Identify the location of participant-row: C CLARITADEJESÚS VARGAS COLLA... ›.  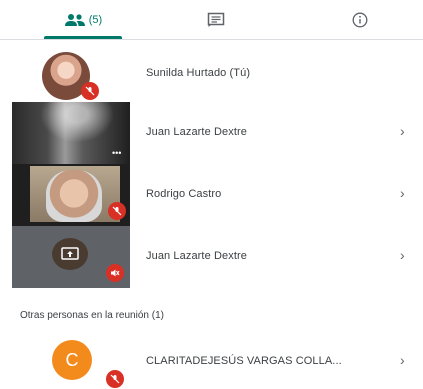
(211, 361).